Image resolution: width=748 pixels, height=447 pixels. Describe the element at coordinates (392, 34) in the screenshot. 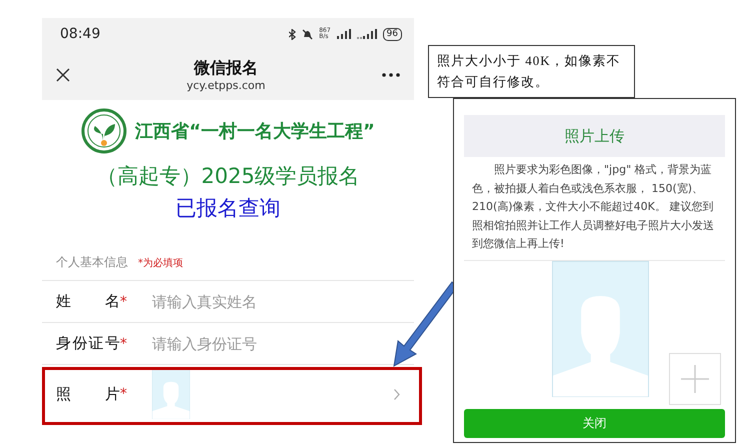

I see `battery-level: 96` at that location.